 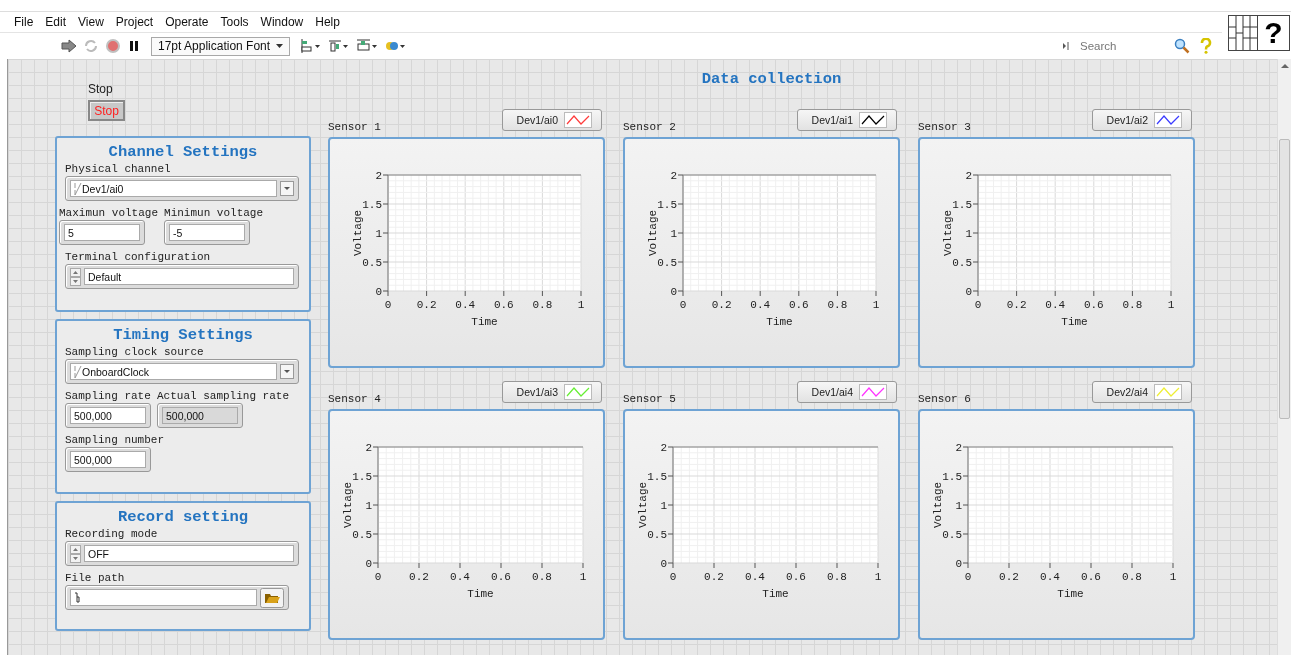 I want to click on plot-legend: Dev2/ai4, so click(x=1142, y=392).